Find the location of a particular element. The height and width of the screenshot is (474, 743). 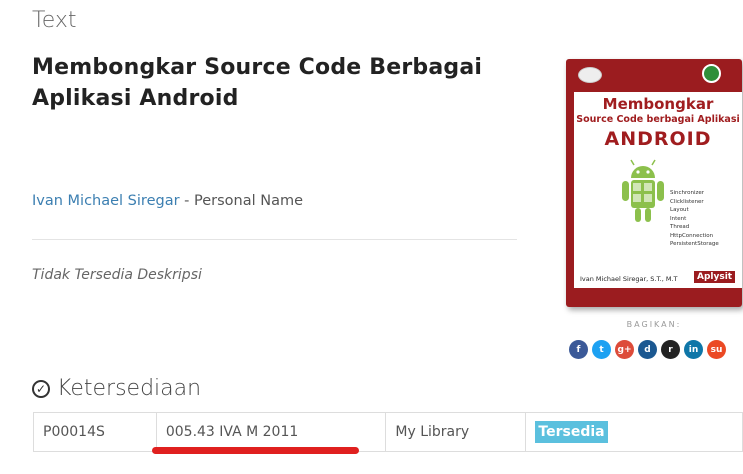

annotation-underline is located at coordinates (255, 450).